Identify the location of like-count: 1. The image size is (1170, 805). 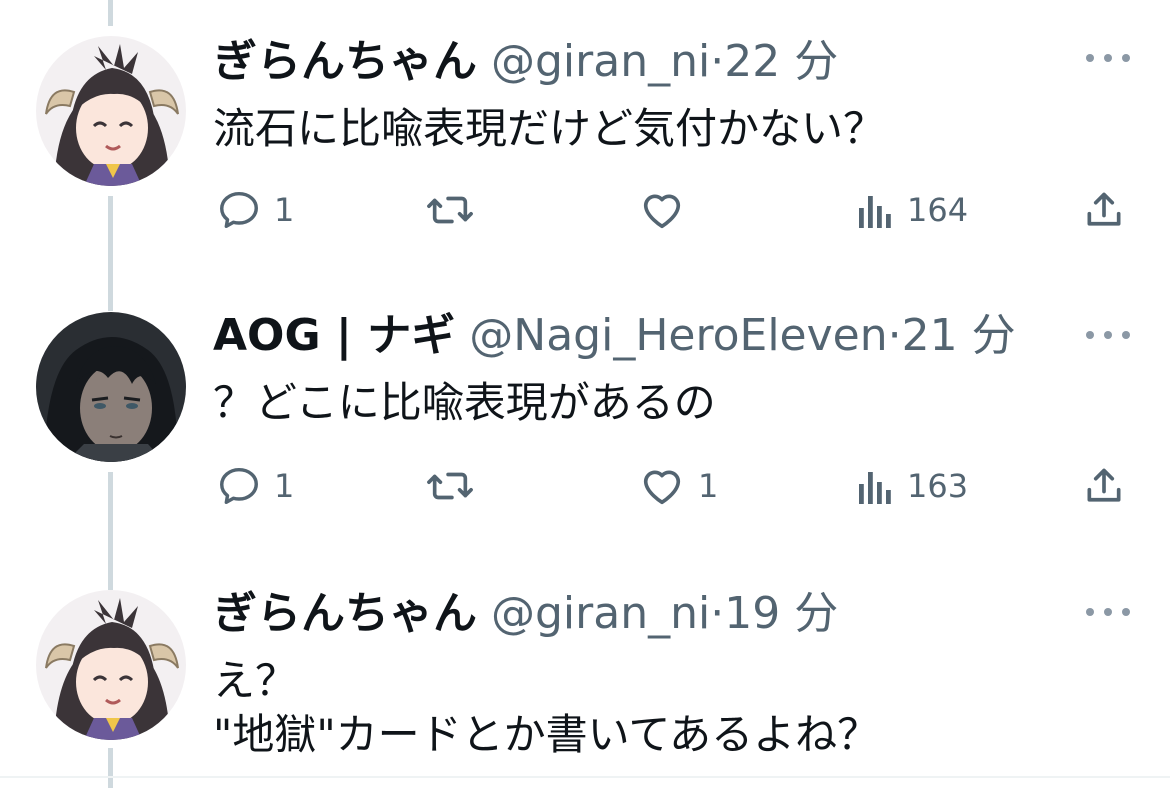
(708, 486).